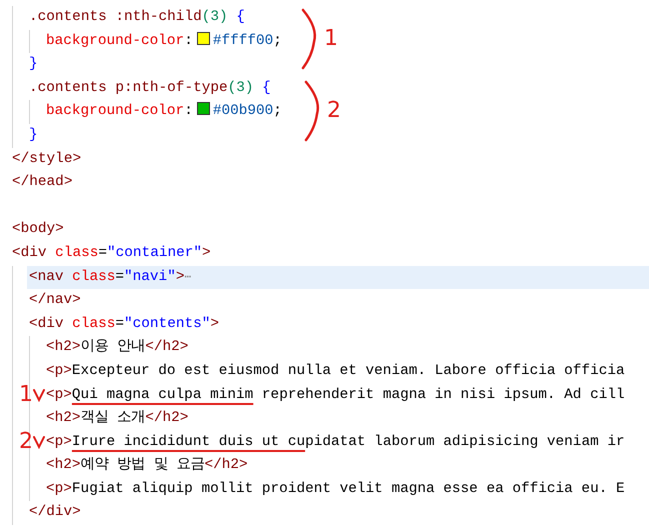 The image size is (649, 531). I want to click on code-token: "navi", so click(150, 276).